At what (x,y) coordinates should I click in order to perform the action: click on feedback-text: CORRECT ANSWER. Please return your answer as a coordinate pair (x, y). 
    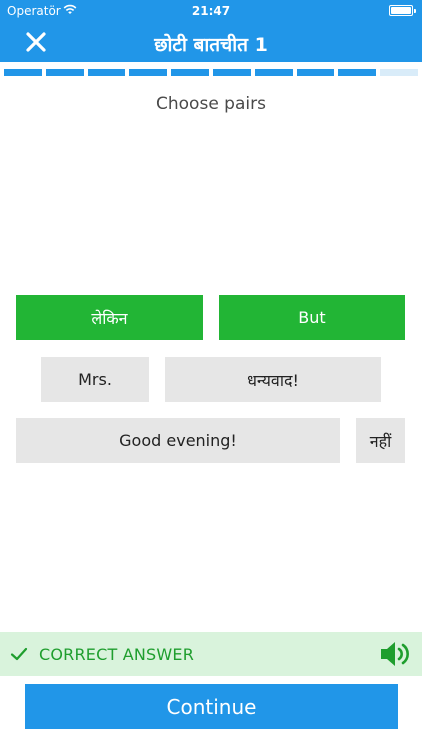
    Looking at the image, I should click on (117, 654).